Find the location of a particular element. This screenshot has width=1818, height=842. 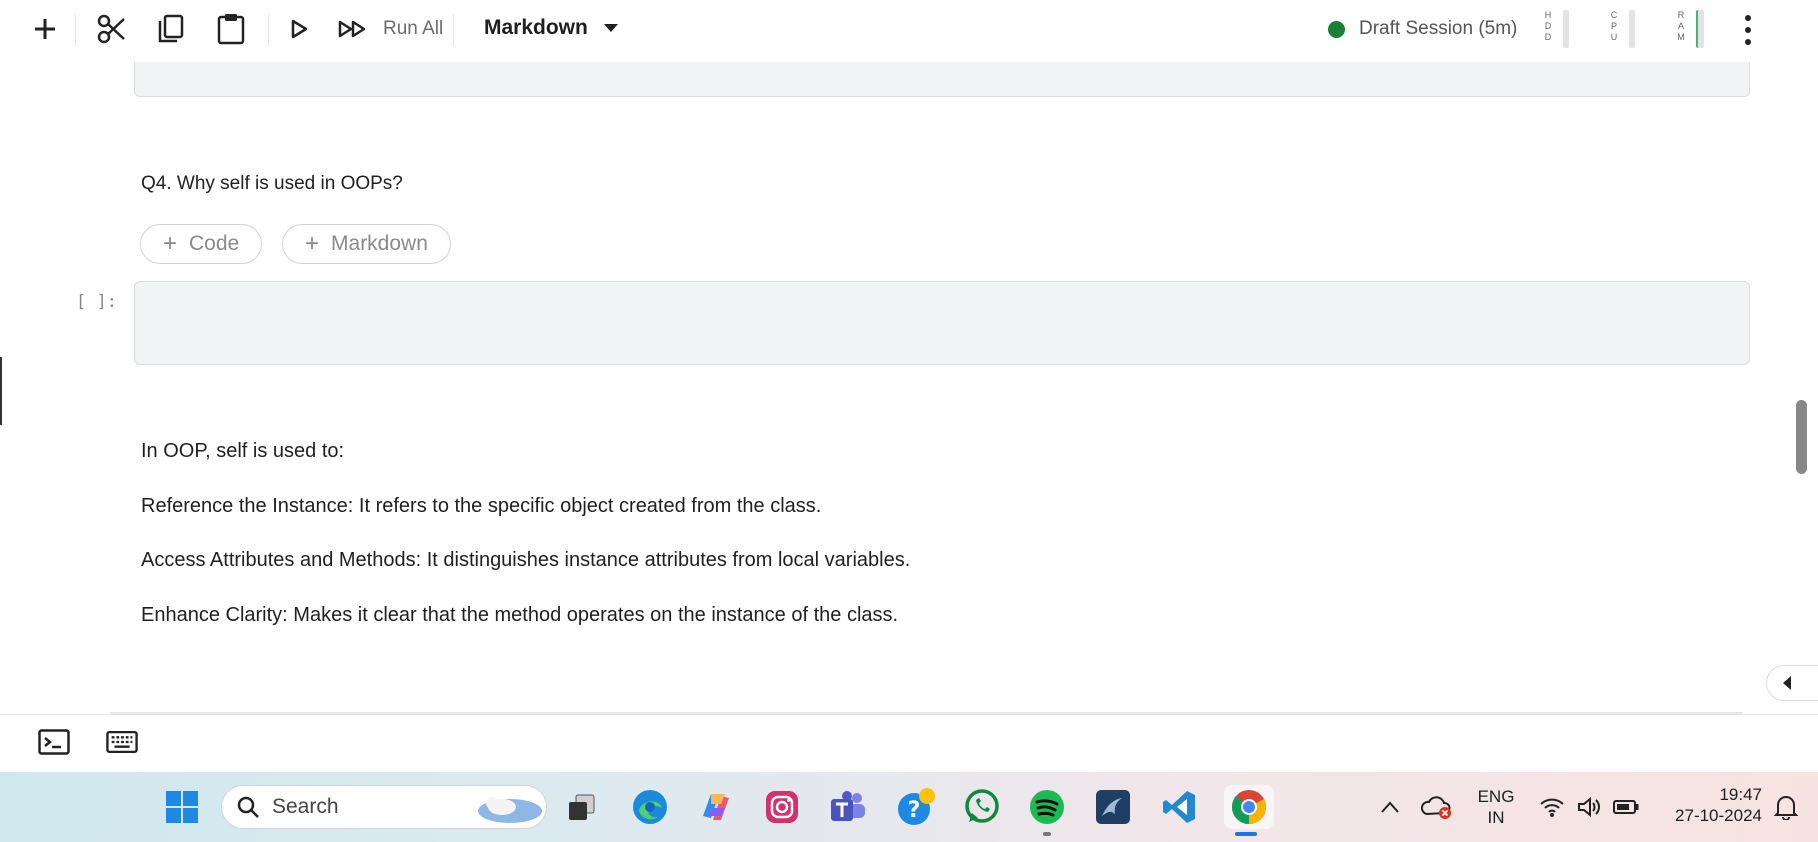

cut-button is located at coordinates (112, 29).